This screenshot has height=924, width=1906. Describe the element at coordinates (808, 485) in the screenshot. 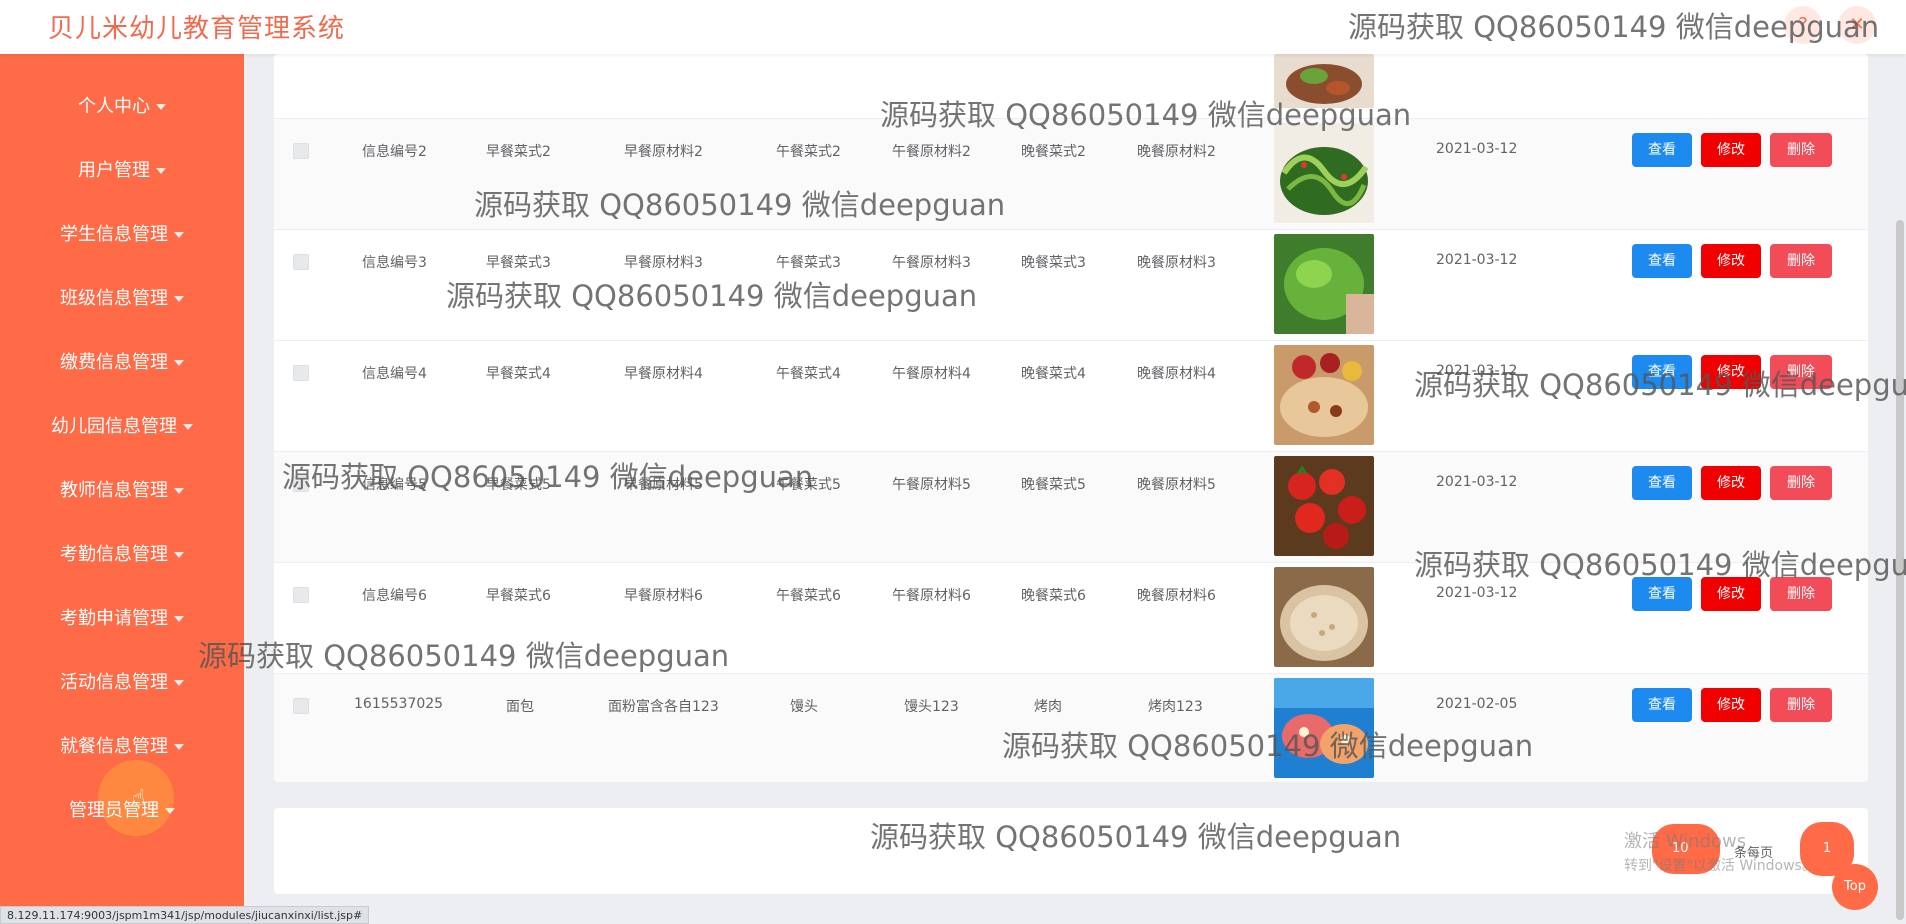

I see `cell-lunch: 午餐菜式5` at that location.